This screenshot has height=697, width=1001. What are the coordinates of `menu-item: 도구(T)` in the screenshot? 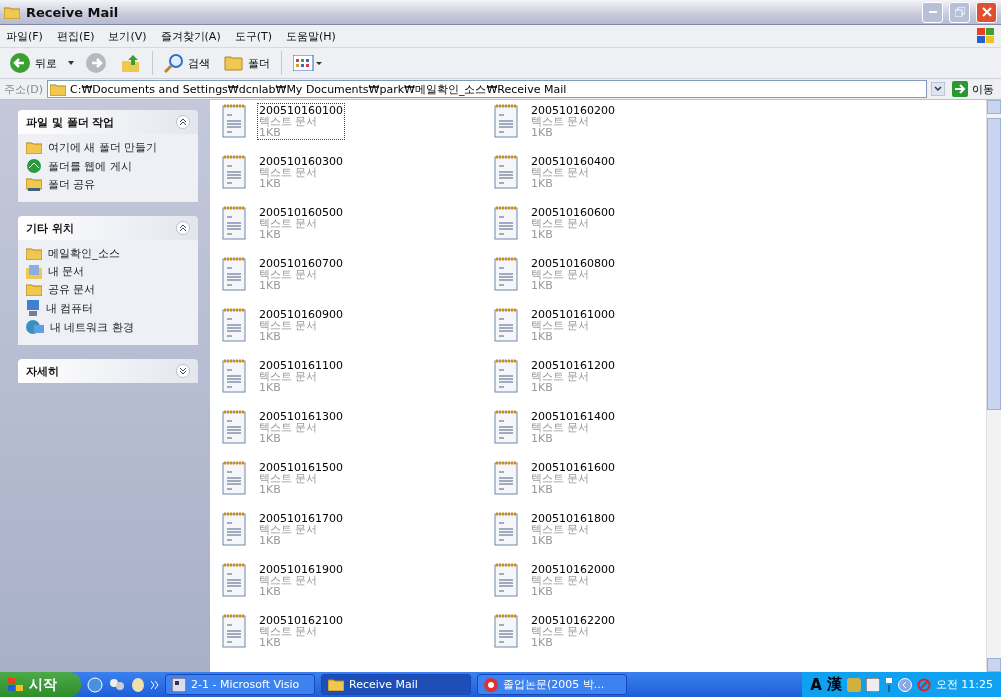 It's located at (253, 36).